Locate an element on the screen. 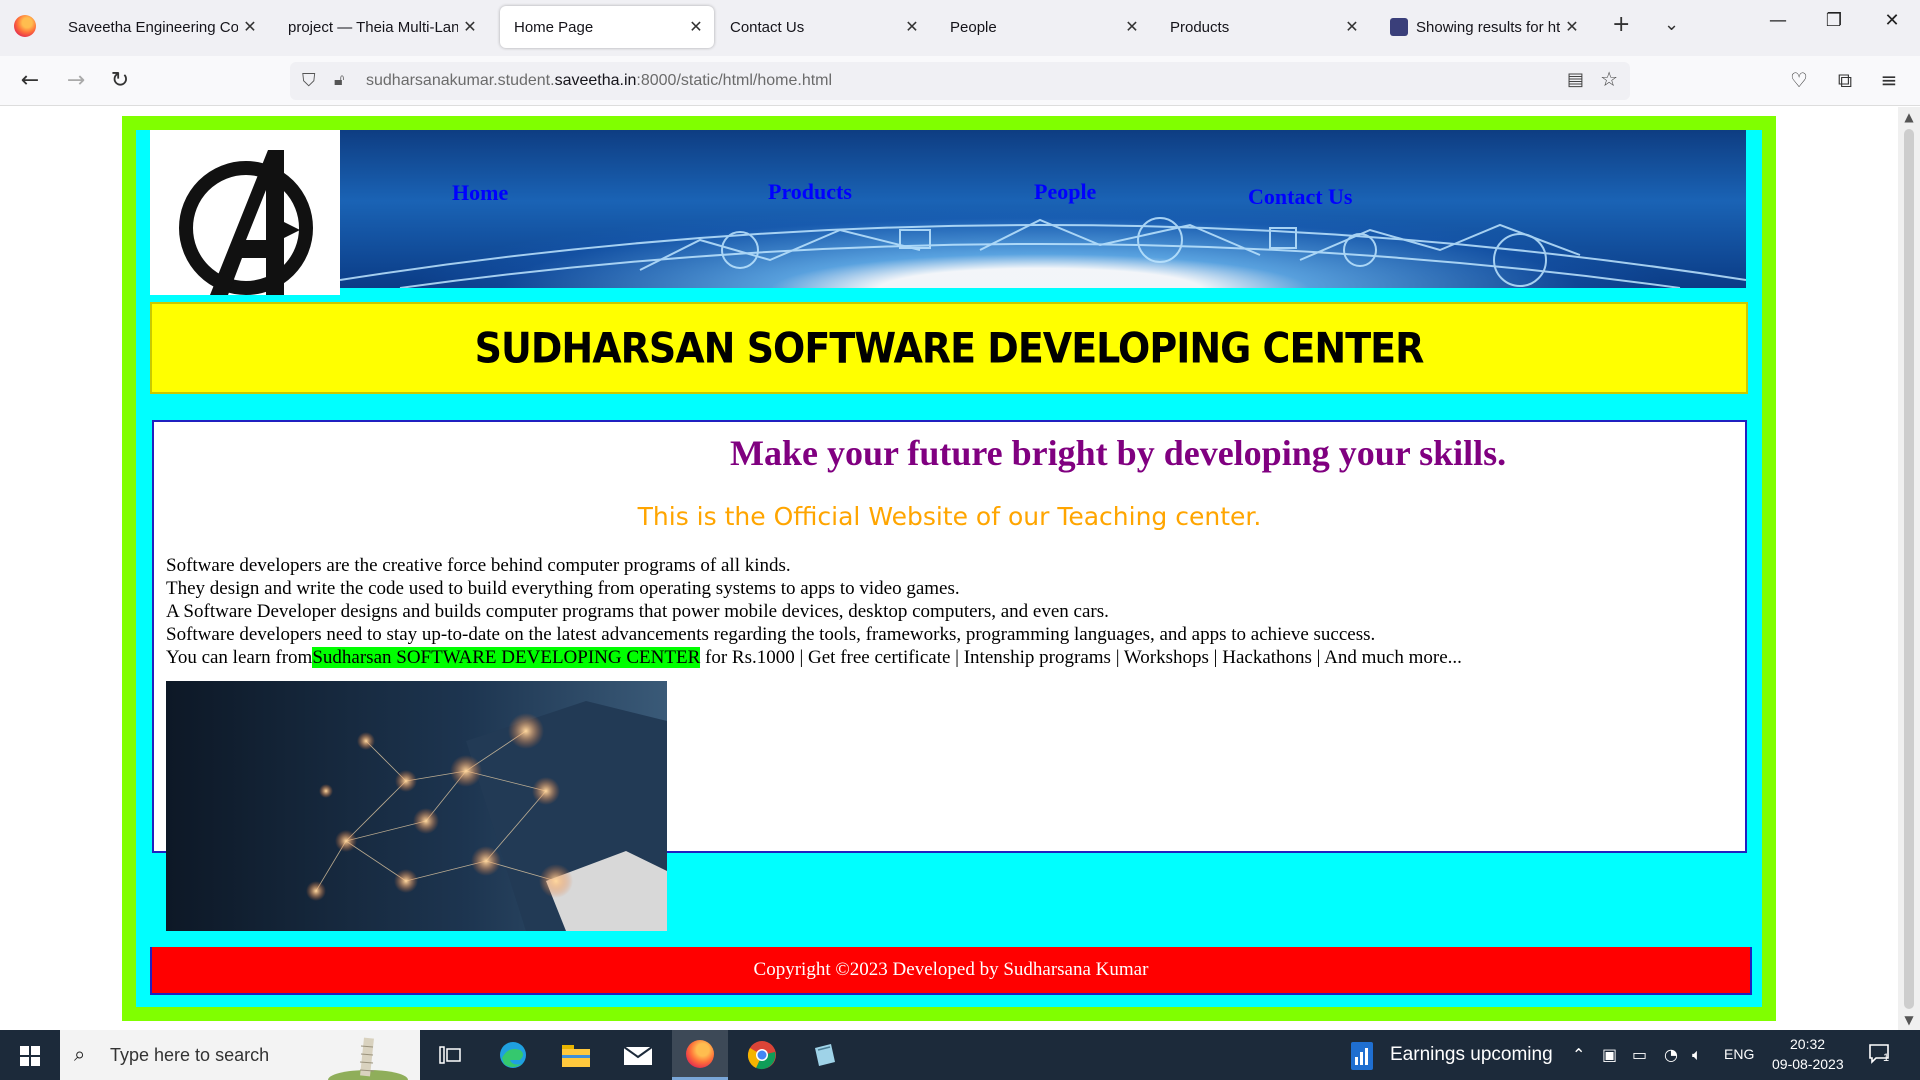 The width and height of the screenshot is (1920, 1080). tab-project: project — Theia Multi-Lan ✕ is located at coordinates (381, 27).